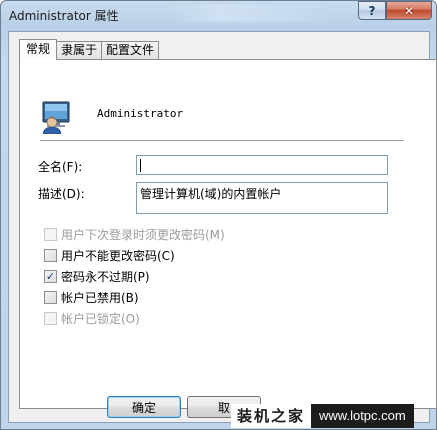 The image size is (437, 430). What do you see at coordinates (61, 194) in the screenshot?
I see `description-label: 描述(D):` at bounding box center [61, 194].